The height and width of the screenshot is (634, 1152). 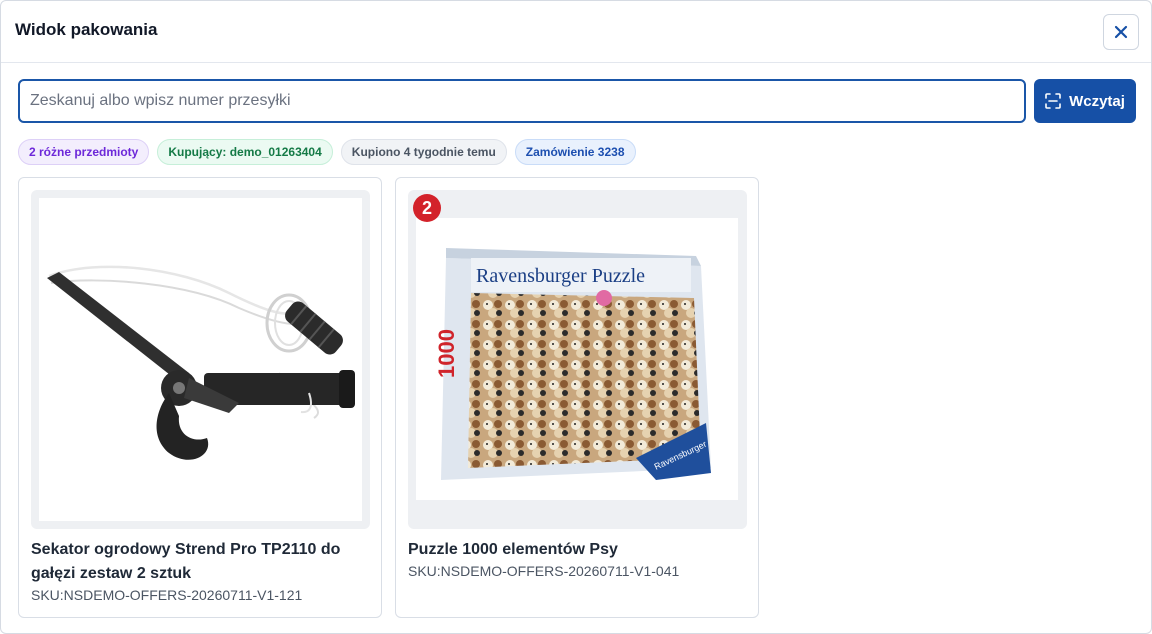 What do you see at coordinates (86, 29) in the screenshot?
I see `modal-title: Widok pakowania` at bounding box center [86, 29].